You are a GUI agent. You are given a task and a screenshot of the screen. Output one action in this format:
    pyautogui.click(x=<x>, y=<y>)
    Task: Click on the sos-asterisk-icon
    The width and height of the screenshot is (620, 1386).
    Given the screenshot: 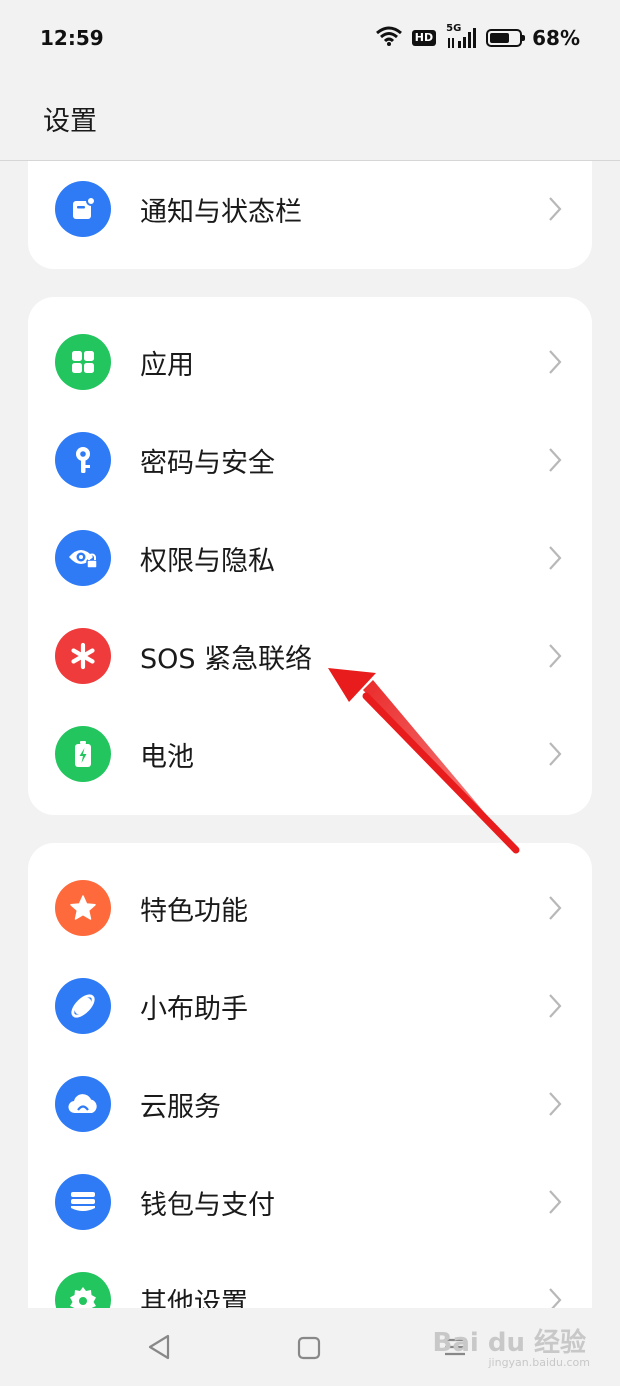 What is the action you would take?
    pyautogui.click(x=83, y=656)
    